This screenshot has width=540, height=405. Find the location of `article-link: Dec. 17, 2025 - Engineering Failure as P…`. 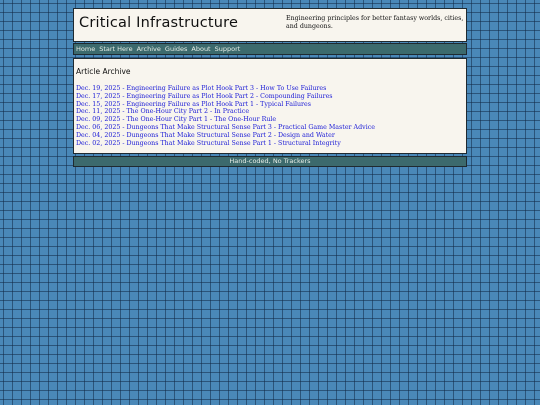

article-link: Dec. 17, 2025 - Engineering Failure as P… is located at coordinates (204, 96).